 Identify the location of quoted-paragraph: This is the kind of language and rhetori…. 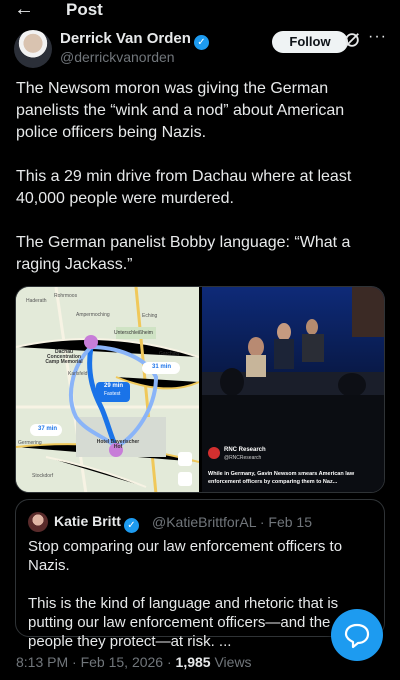
(183, 622).